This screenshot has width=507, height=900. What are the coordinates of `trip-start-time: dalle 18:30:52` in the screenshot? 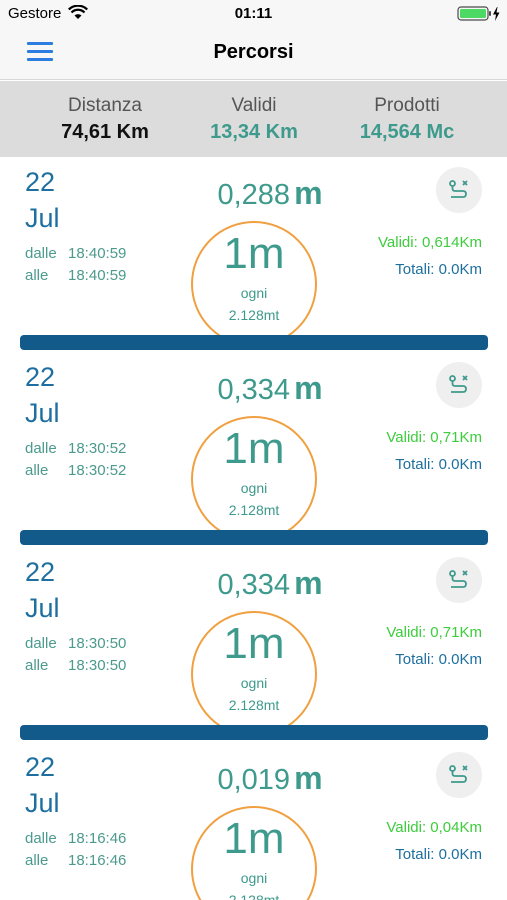 It's located at (75, 448).